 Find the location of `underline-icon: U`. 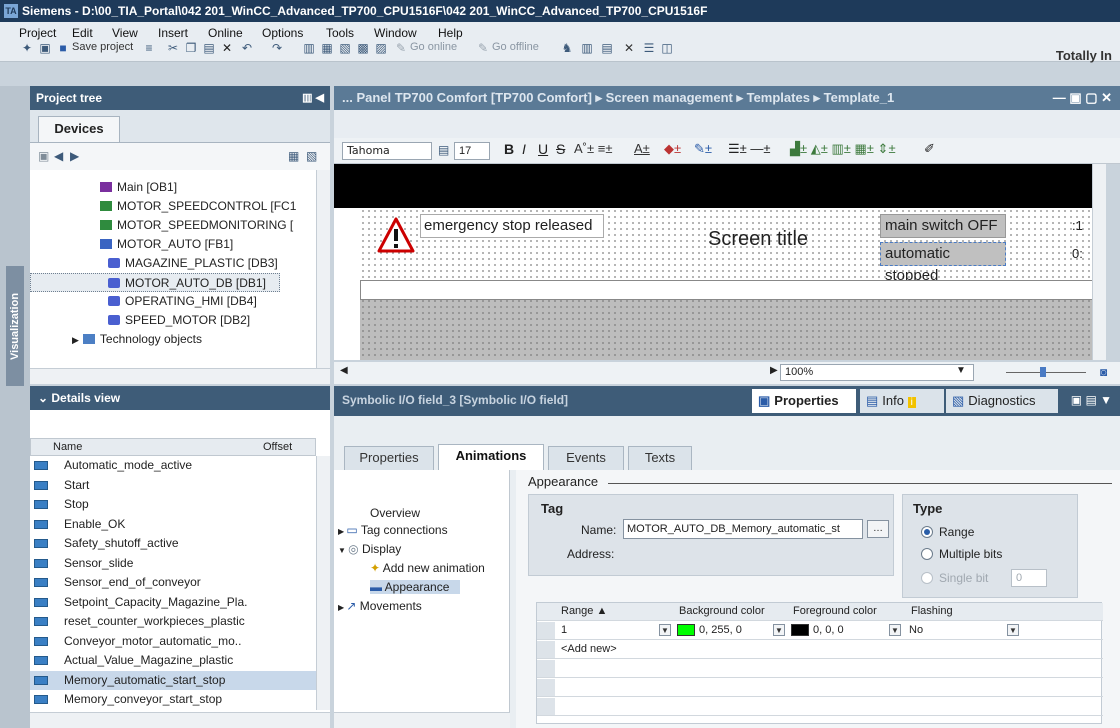

underline-icon: U is located at coordinates (543, 149).